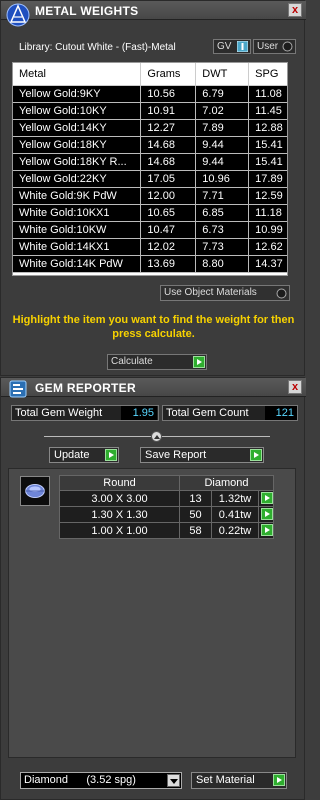 Image resolution: width=320 pixels, height=800 pixels. I want to click on dwt-cell: 7.89, so click(222, 128).